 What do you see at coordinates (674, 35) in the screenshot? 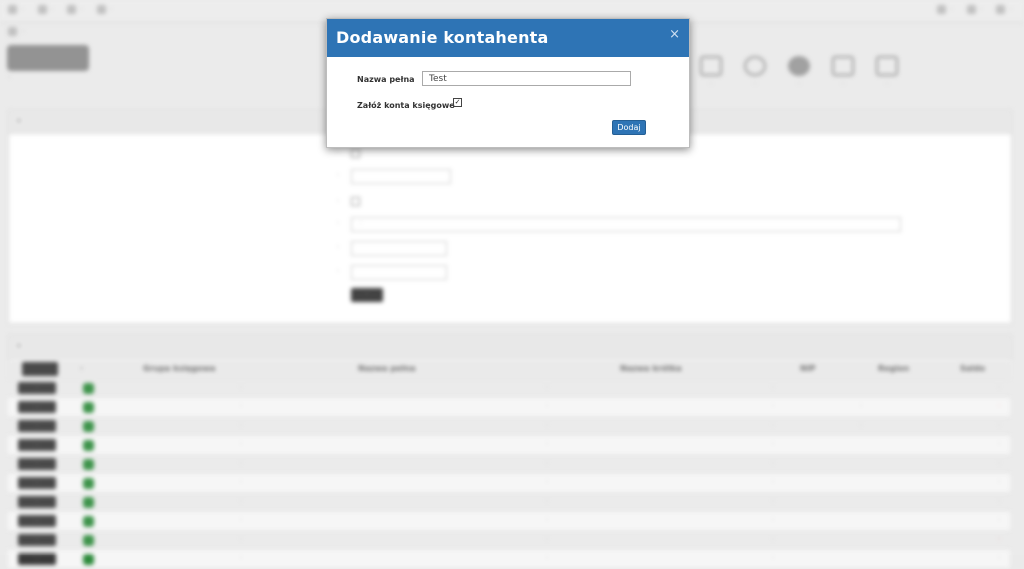
I see `close-icon: ×` at bounding box center [674, 35].